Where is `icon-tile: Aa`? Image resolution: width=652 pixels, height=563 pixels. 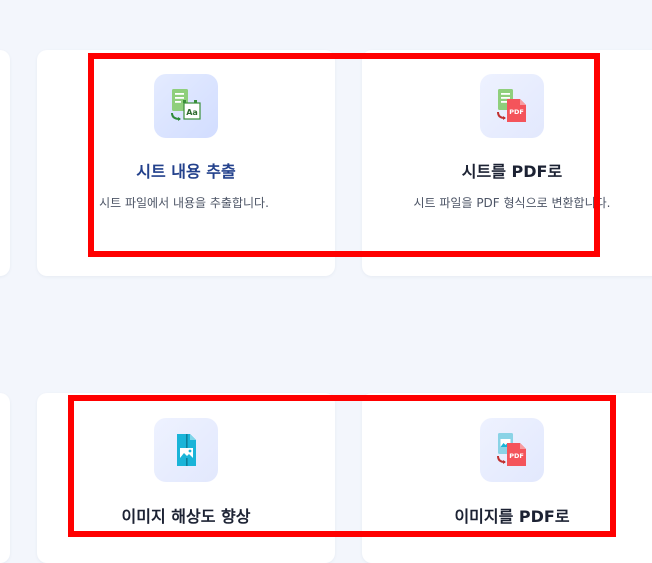 icon-tile: Aa is located at coordinates (186, 106).